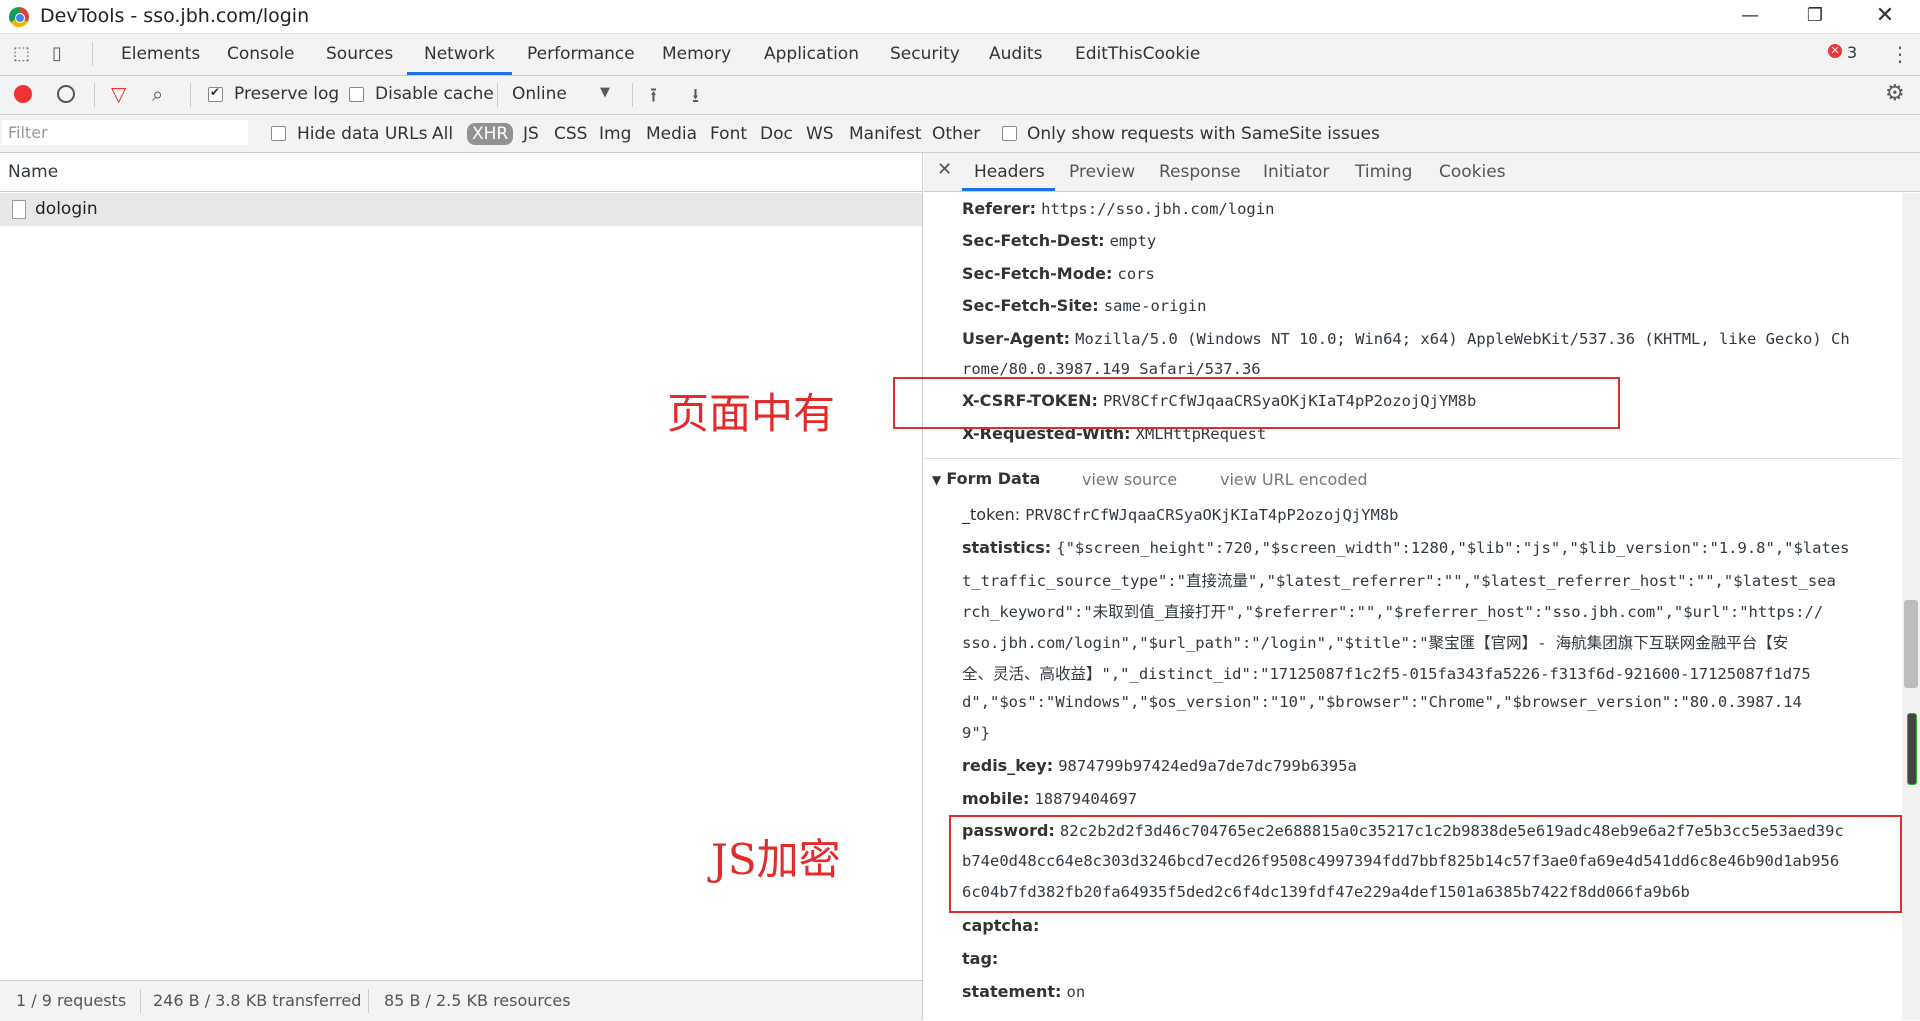 Image resolution: width=1920 pixels, height=1021 pixels. I want to click on title-bar: DevTools - sso.jbh.com/login — ❐ ✕, so click(960, 17).